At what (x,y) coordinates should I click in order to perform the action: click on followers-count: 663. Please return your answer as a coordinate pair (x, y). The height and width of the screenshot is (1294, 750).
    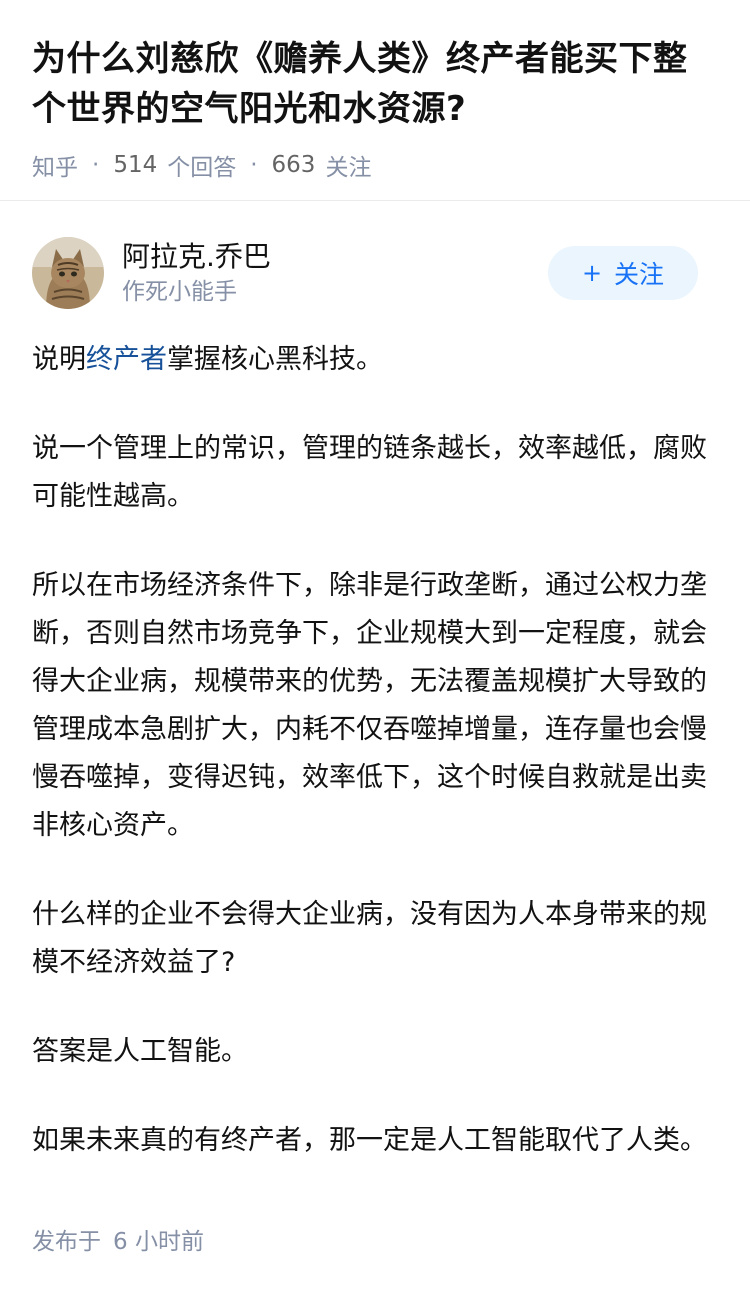
    Looking at the image, I should click on (293, 165).